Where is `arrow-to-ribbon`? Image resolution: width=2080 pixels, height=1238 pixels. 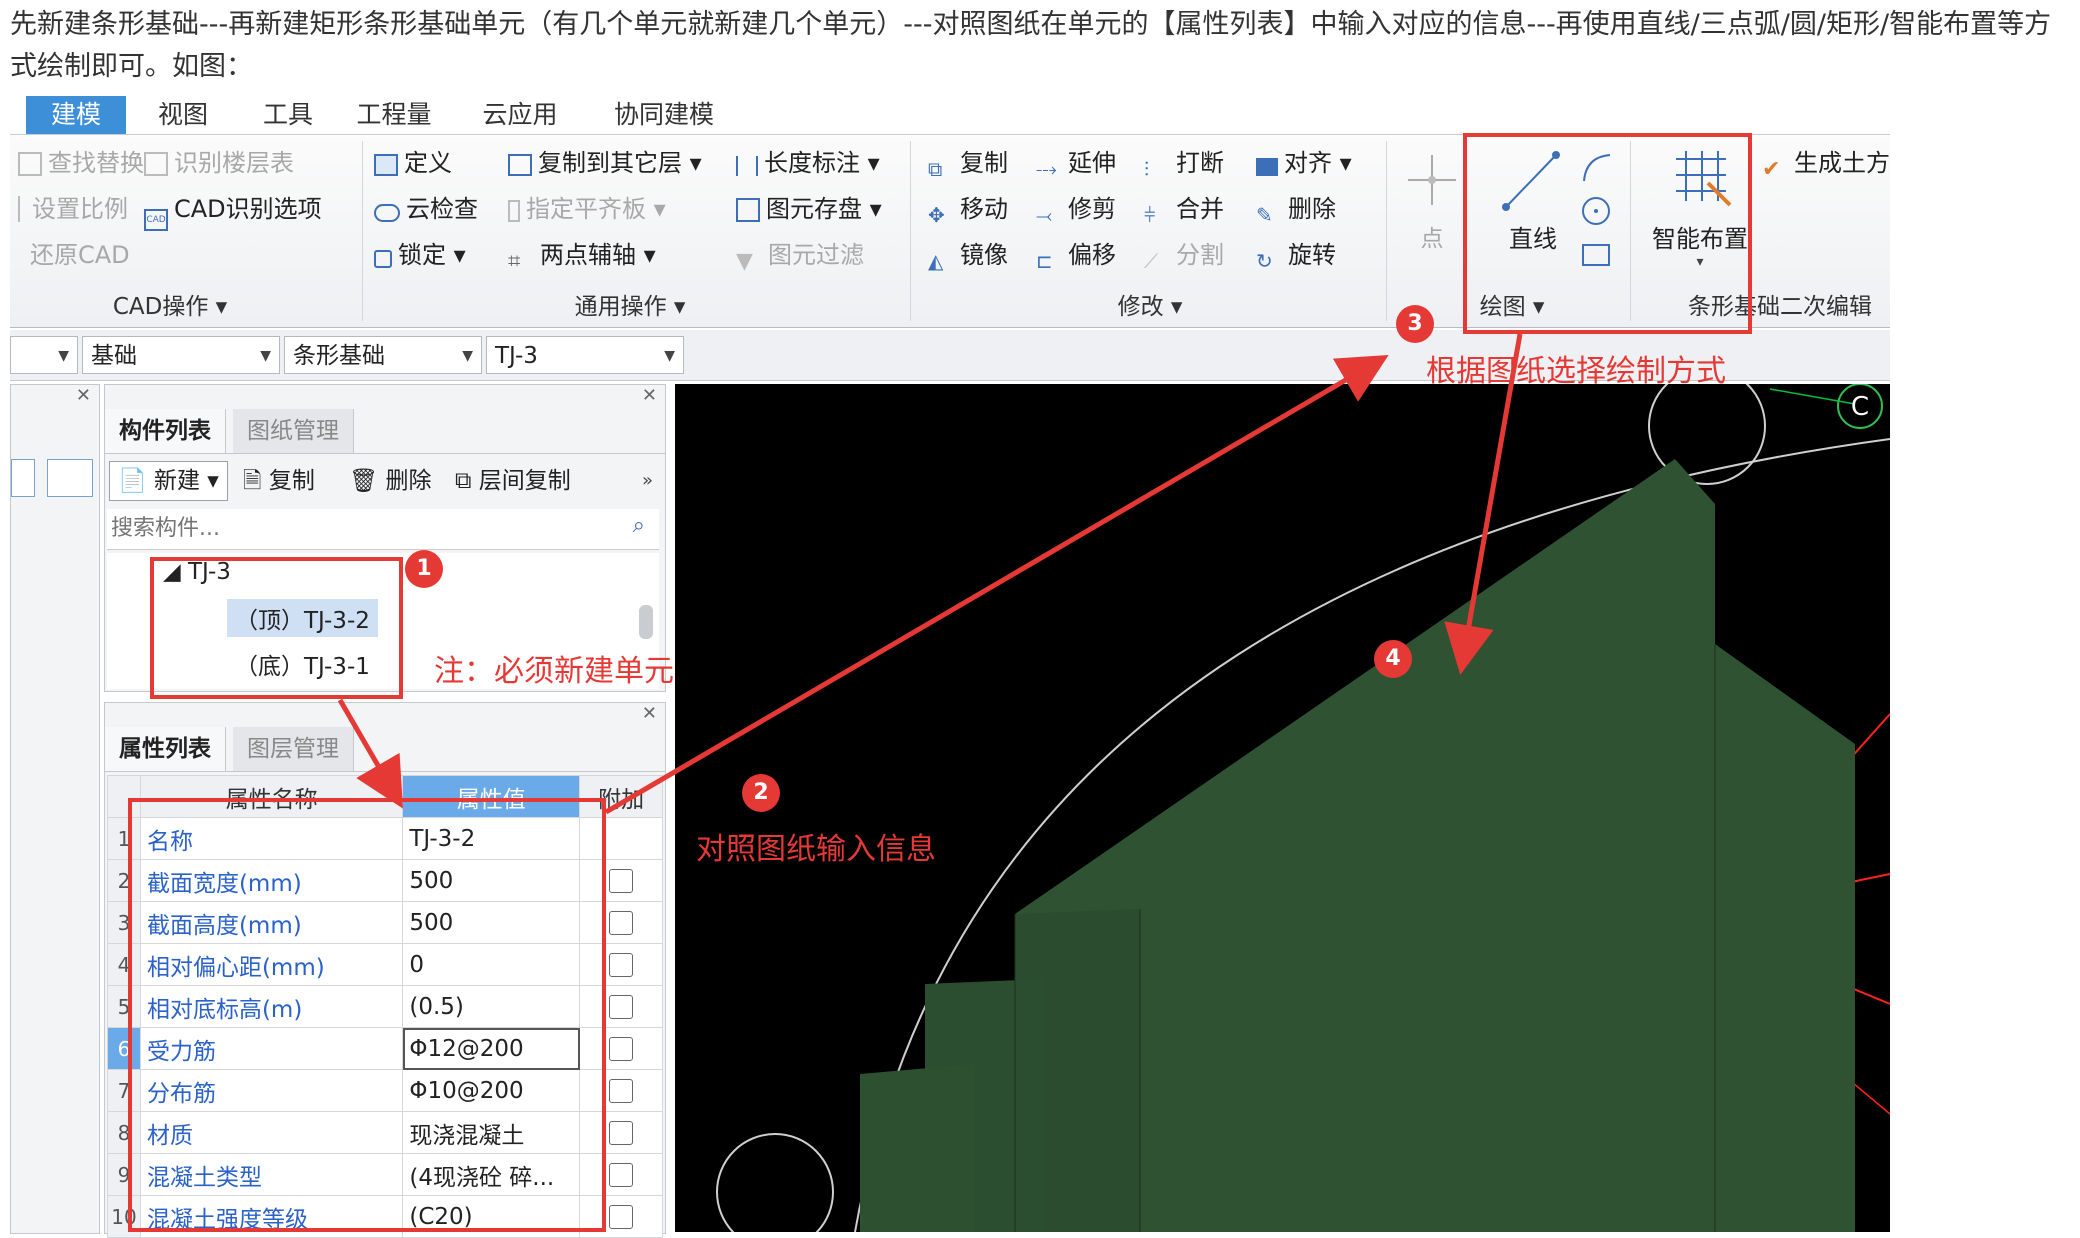 arrow-to-ribbon is located at coordinates (996, 584).